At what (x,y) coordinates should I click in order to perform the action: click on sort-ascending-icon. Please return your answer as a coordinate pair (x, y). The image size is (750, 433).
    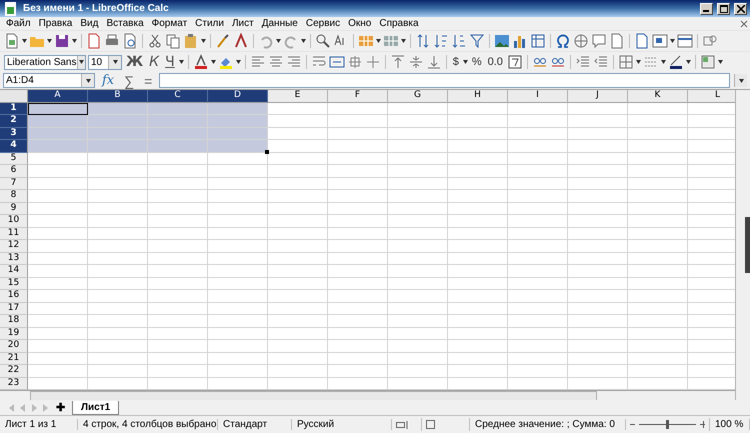
    Looking at the image, I should click on (441, 41).